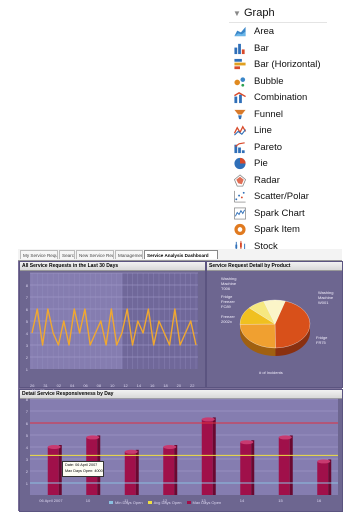 Image resolution: width=343 pixels, height=512 pixels. I want to click on pareto-chart-icon, so click(240, 147).